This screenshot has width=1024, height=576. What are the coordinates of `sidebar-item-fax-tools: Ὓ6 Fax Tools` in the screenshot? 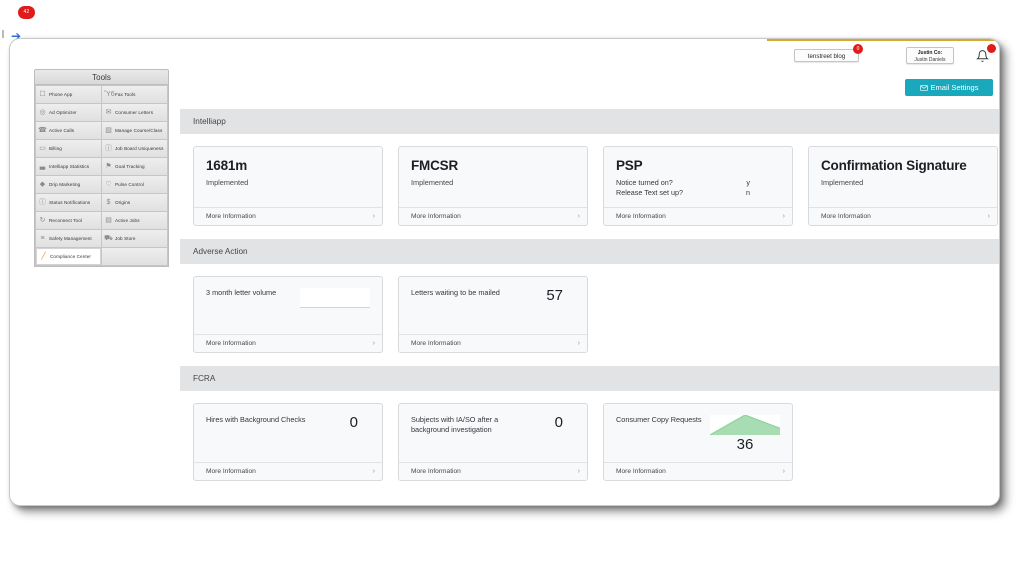 It's located at (134, 94).